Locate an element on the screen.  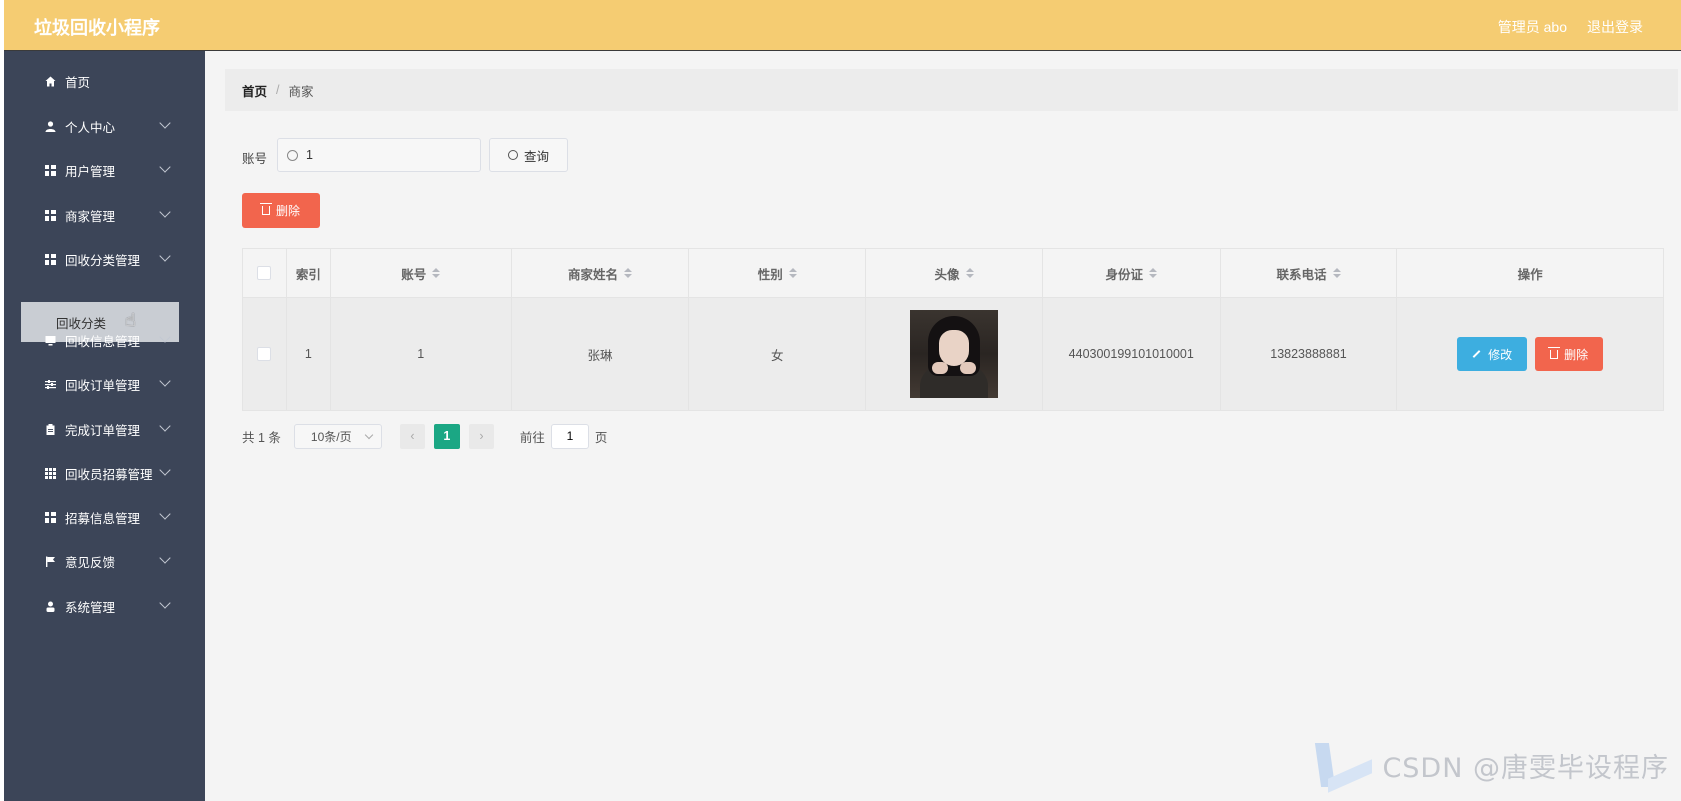
select-all-checkbox is located at coordinates (264, 273).